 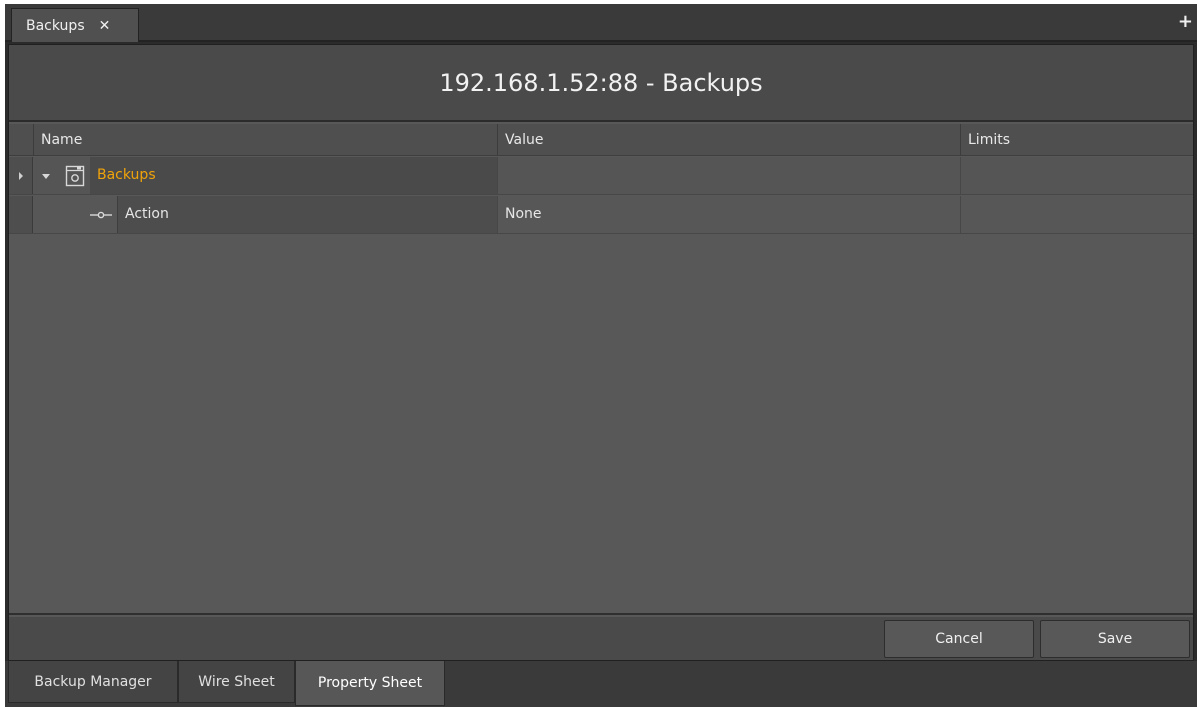 I want to click on action-slot-icon, so click(x=101, y=215).